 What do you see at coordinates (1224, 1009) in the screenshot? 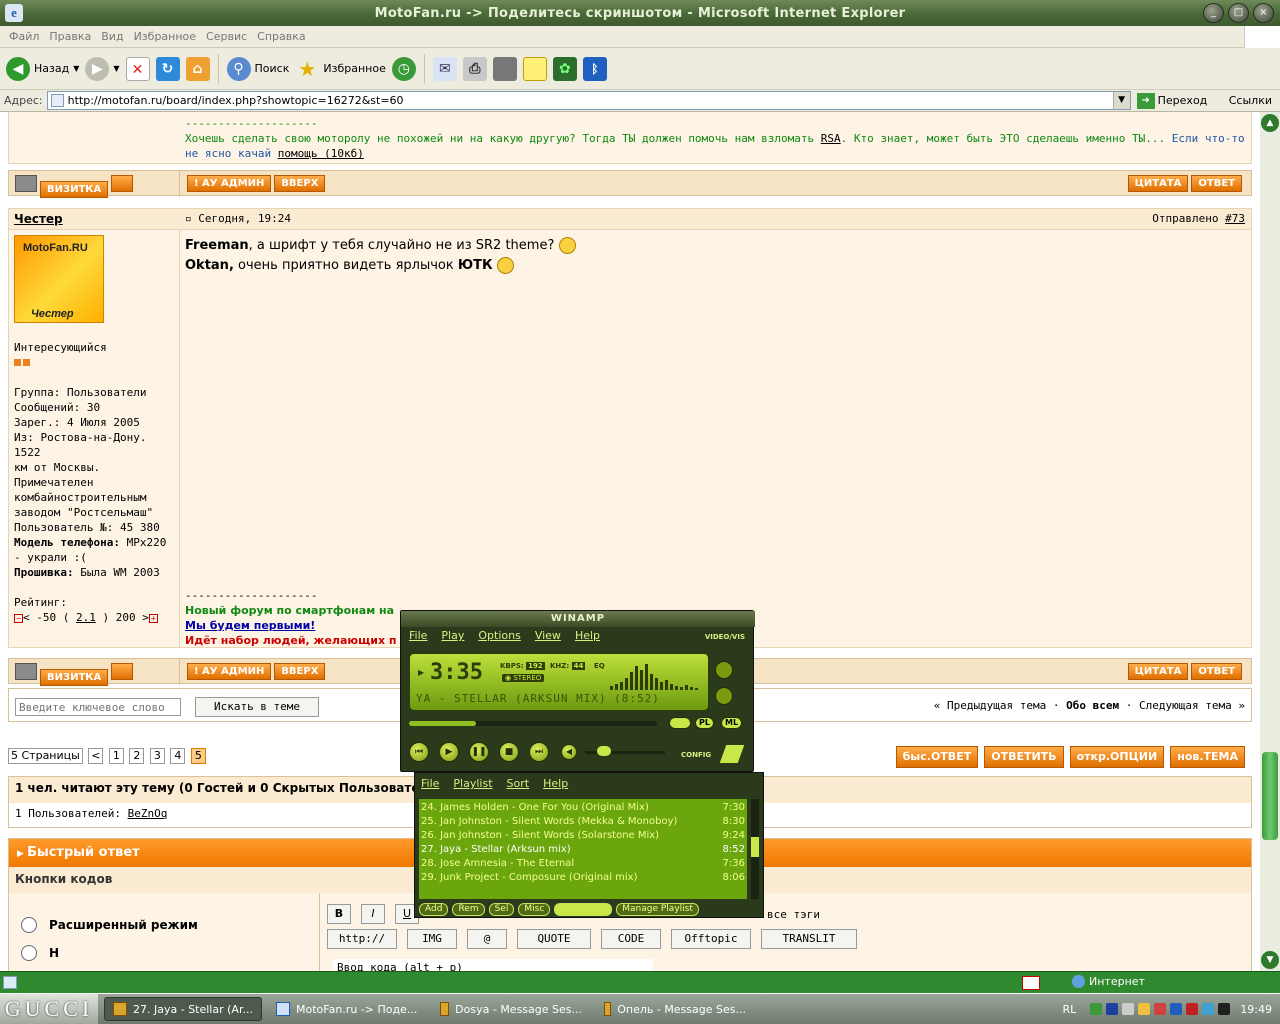
I see `tray-clock-icon` at bounding box center [1224, 1009].